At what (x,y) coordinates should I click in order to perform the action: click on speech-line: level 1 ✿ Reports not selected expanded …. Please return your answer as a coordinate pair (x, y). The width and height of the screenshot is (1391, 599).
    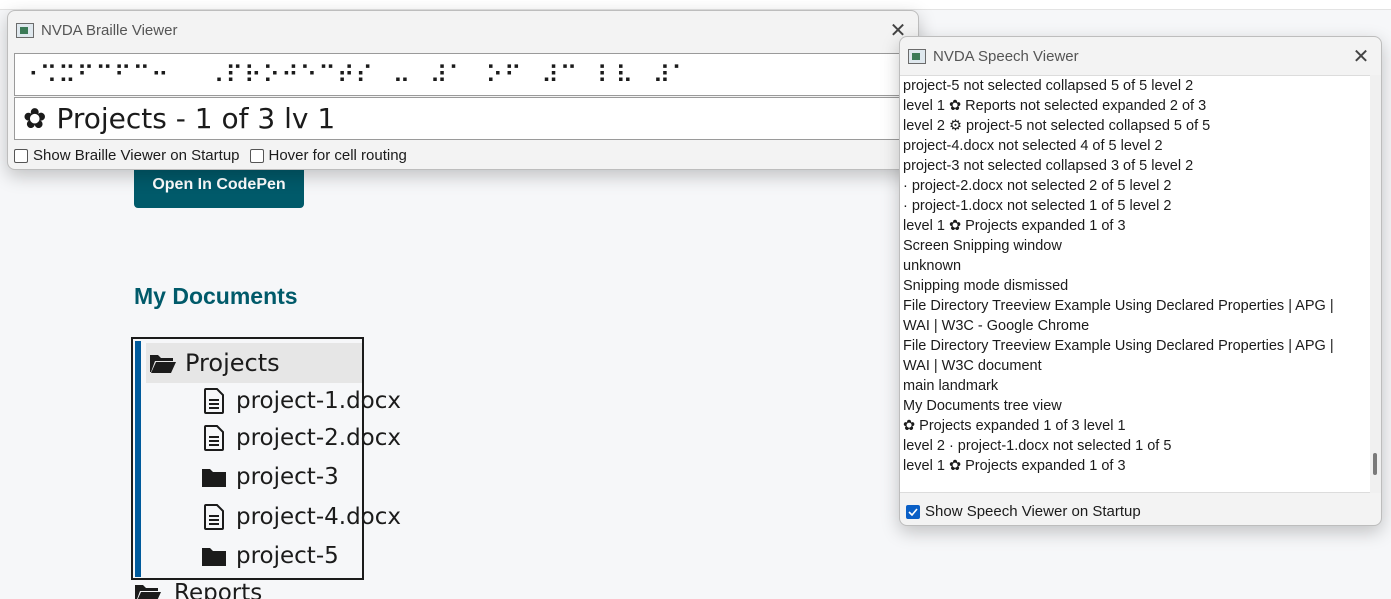
    Looking at the image, I should click on (1055, 106).